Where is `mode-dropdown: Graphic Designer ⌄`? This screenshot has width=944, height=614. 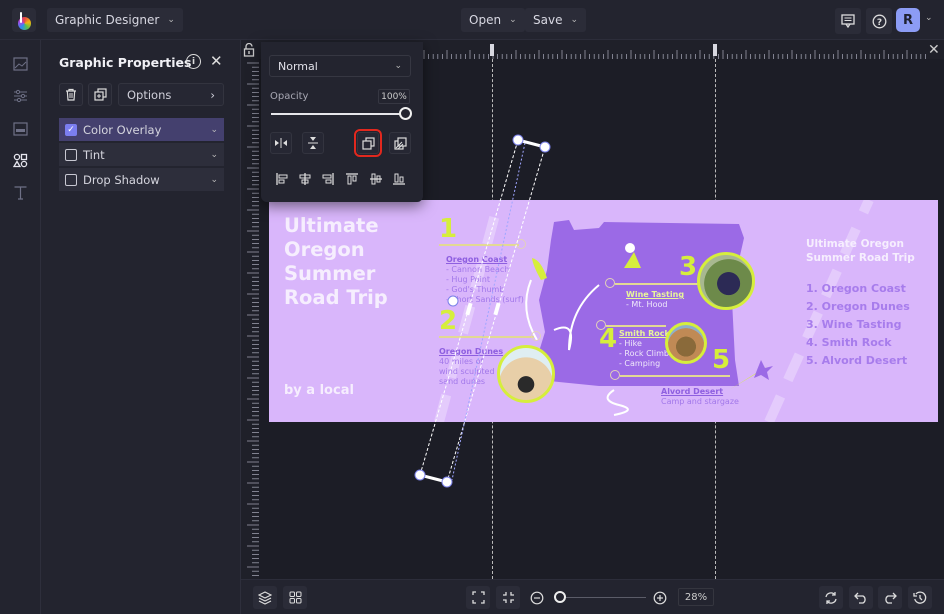 mode-dropdown: Graphic Designer ⌄ is located at coordinates (115, 20).